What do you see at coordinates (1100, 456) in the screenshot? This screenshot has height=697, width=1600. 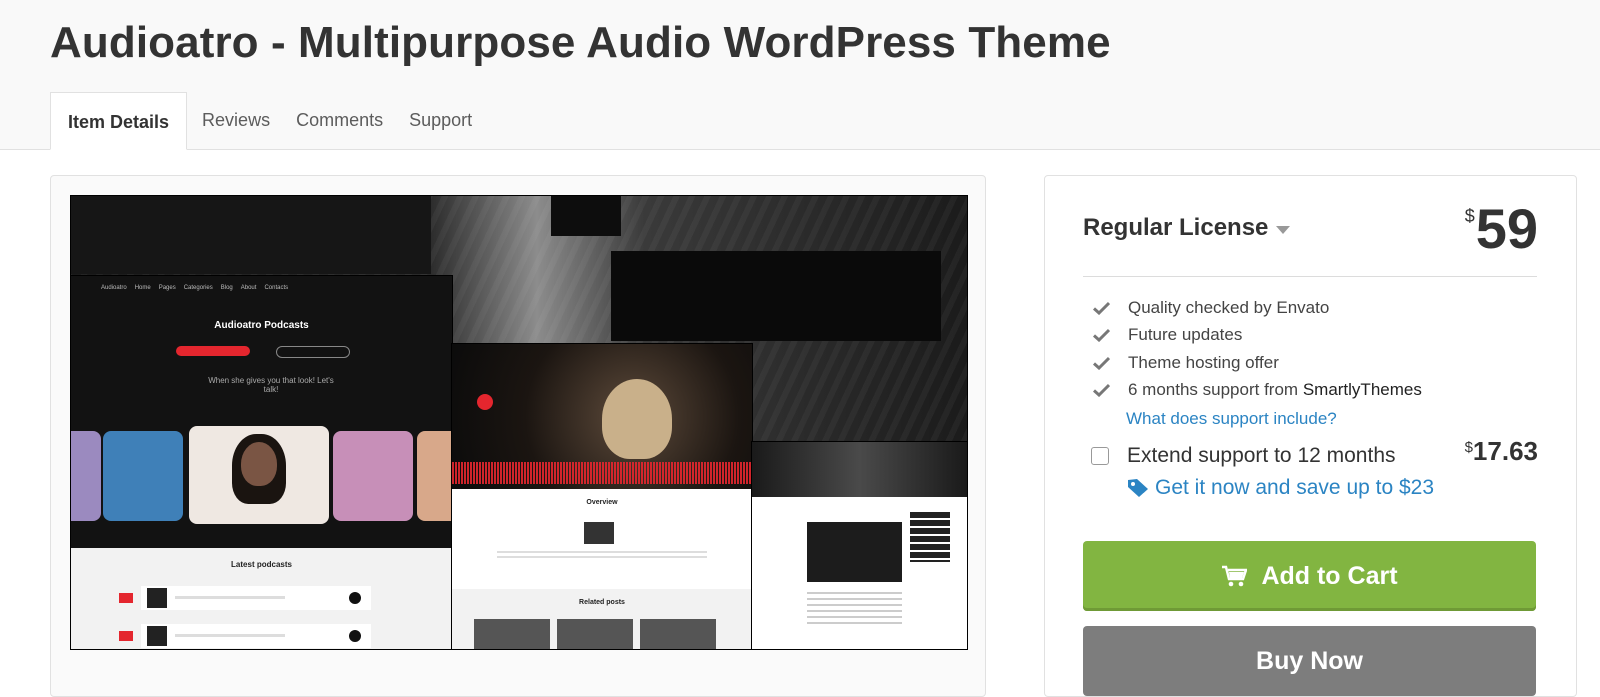 I see `extend-support-checkbox` at bounding box center [1100, 456].